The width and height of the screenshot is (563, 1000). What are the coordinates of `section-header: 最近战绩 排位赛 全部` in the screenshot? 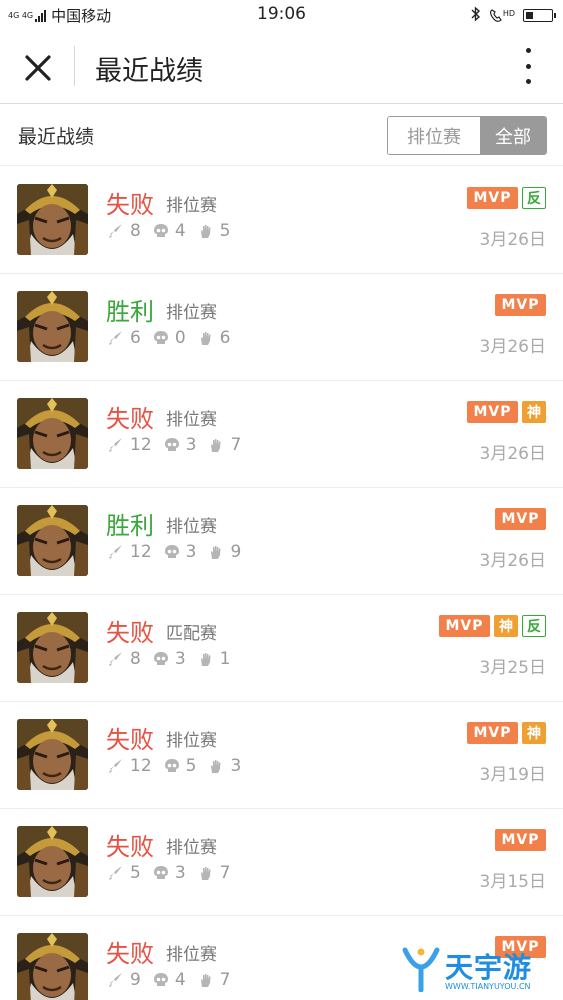 It's located at (281, 135).